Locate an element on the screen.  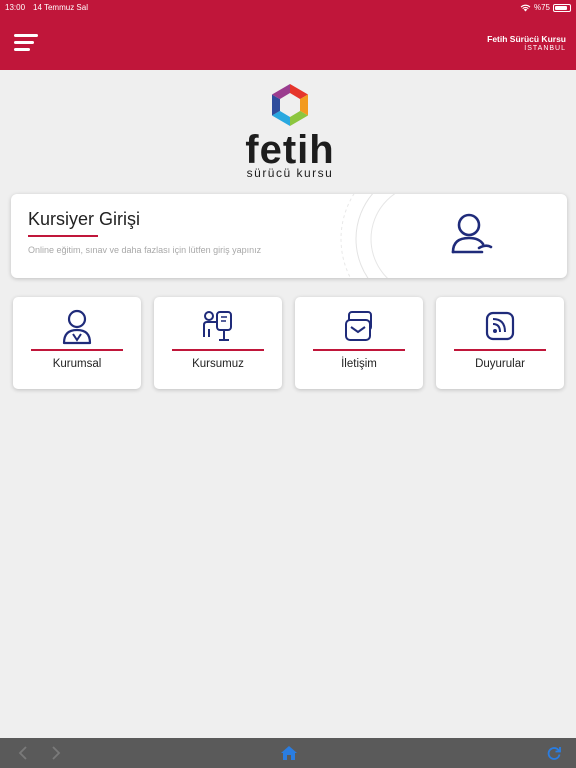
login-card-title: Kursiyer Girişi is located at coordinates (84, 219).